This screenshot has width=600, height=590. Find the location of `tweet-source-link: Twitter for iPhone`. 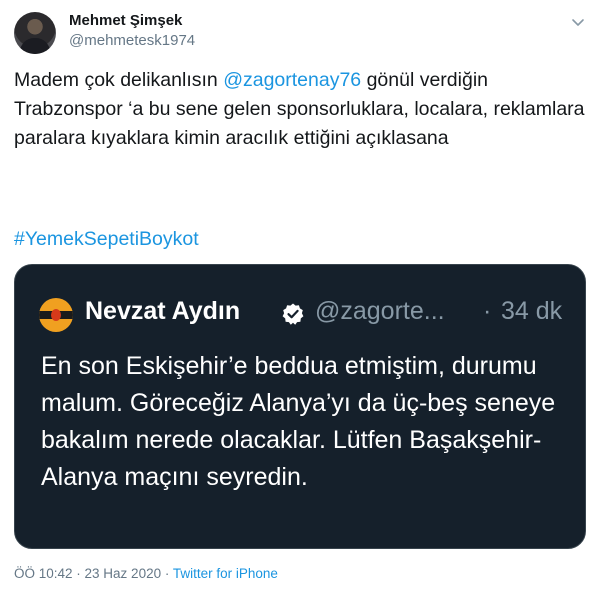

tweet-source-link: Twitter for iPhone is located at coordinates (225, 573).